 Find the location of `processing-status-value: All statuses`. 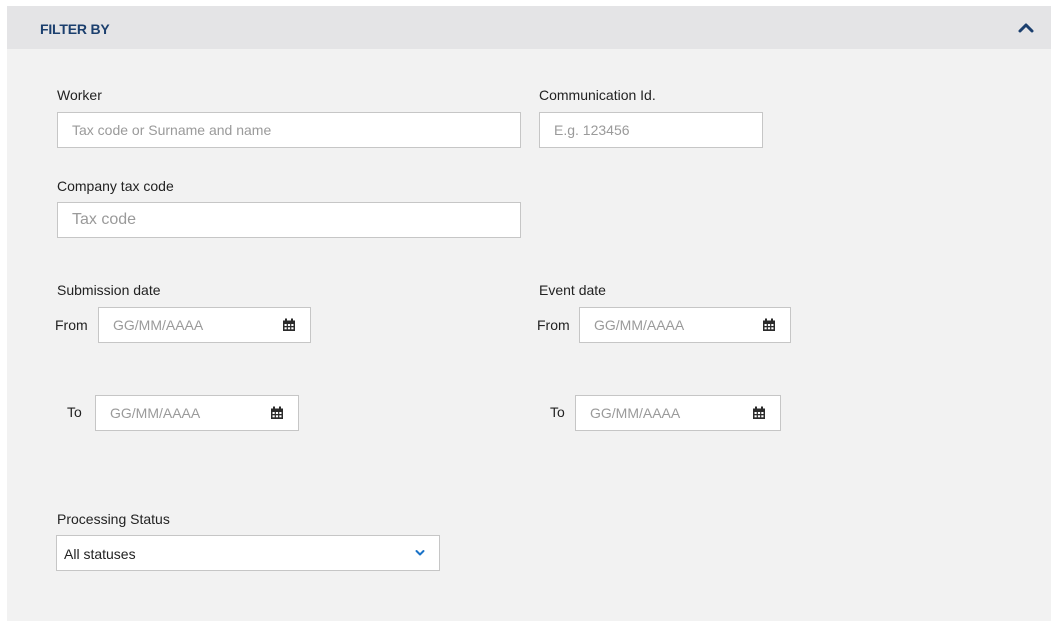

processing-status-value: All statuses is located at coordinates (100, 554).